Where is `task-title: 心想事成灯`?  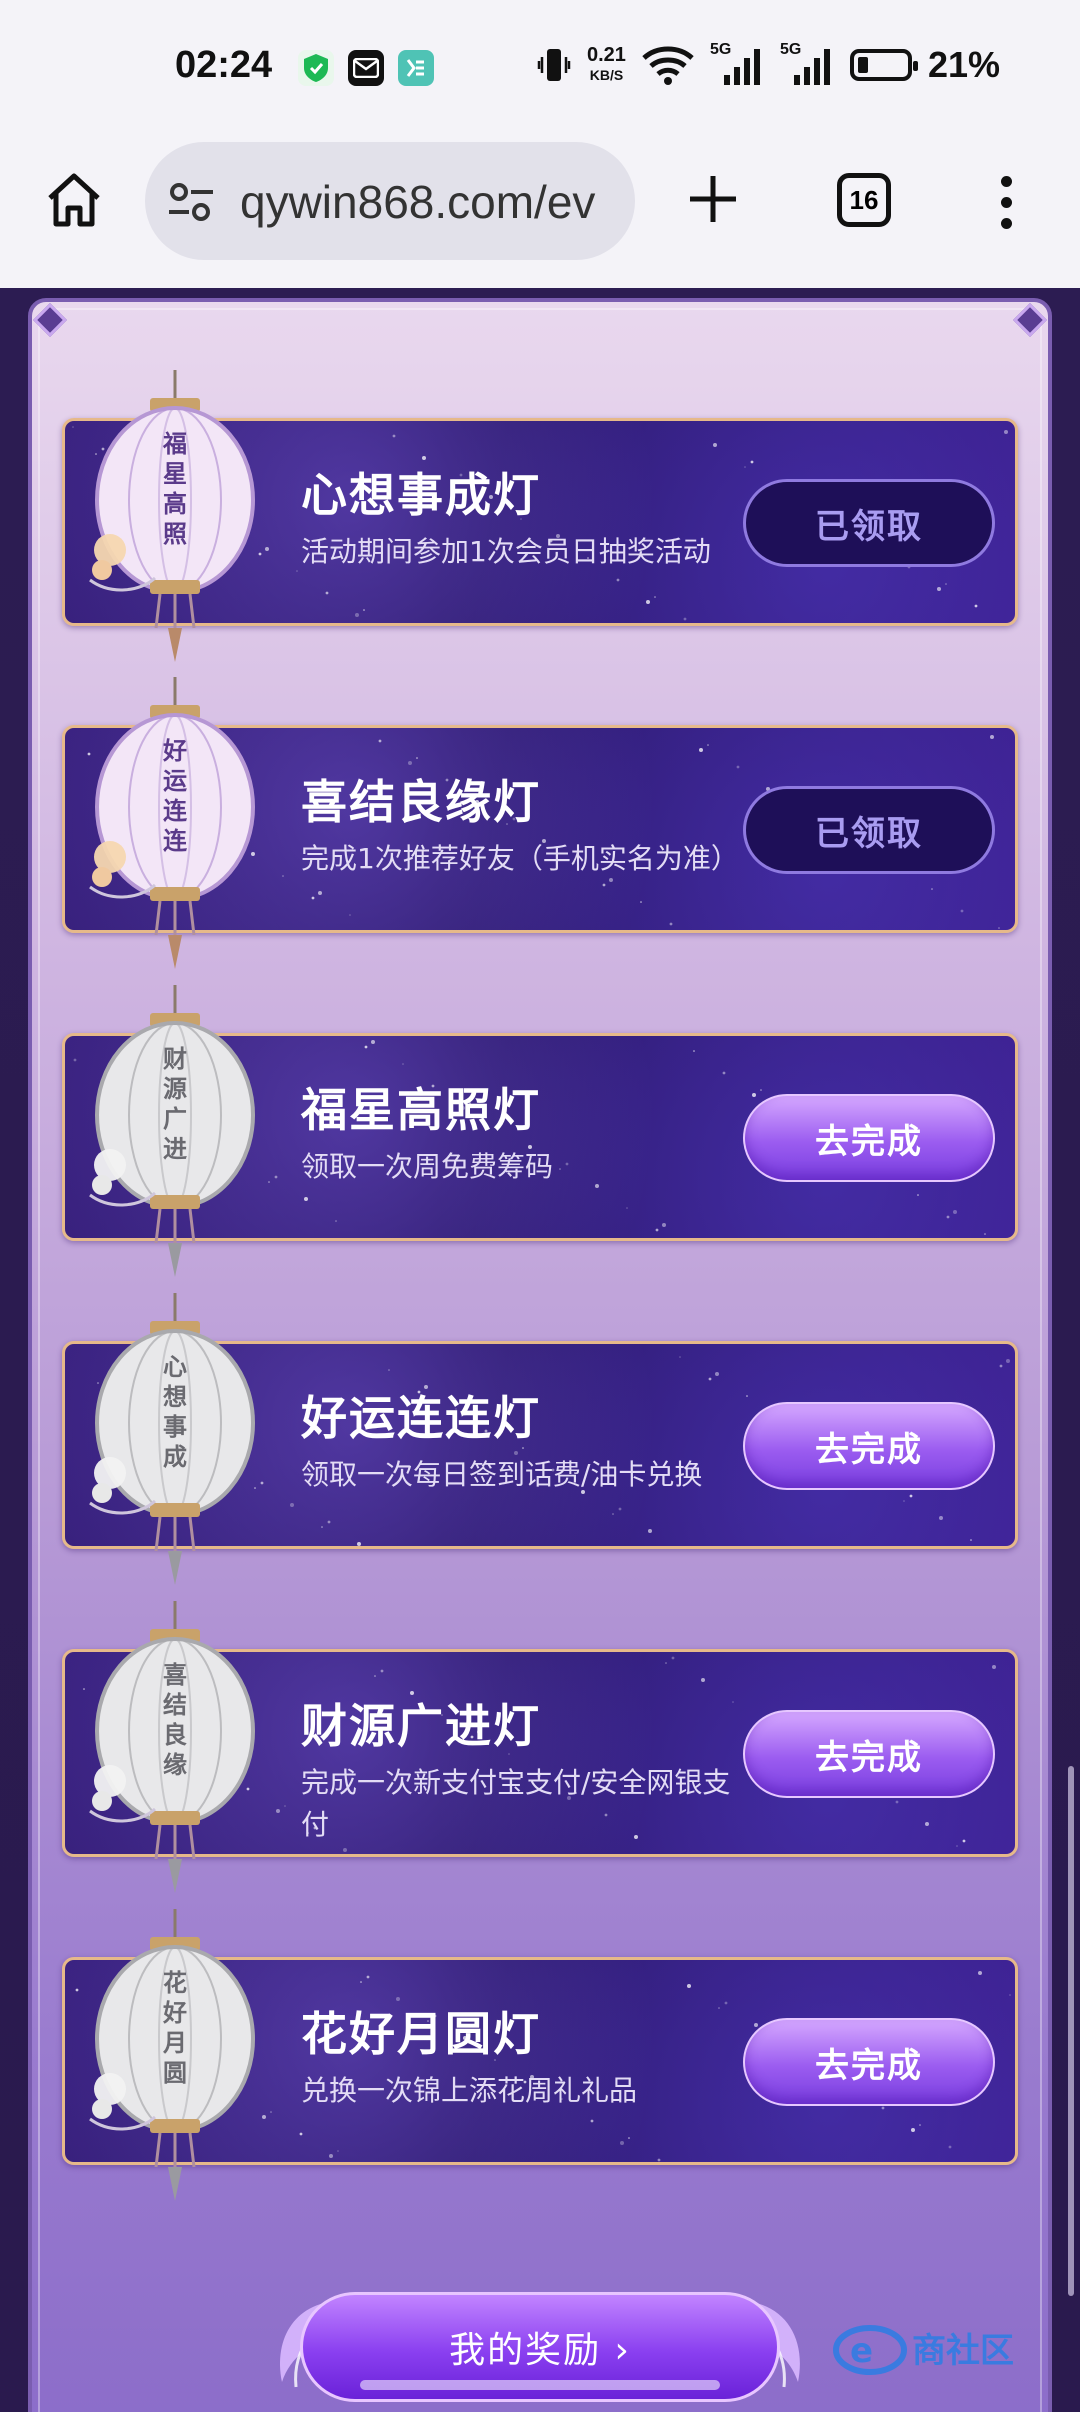
task-title: 心想事成灯 is located at coordinates (421, 495).